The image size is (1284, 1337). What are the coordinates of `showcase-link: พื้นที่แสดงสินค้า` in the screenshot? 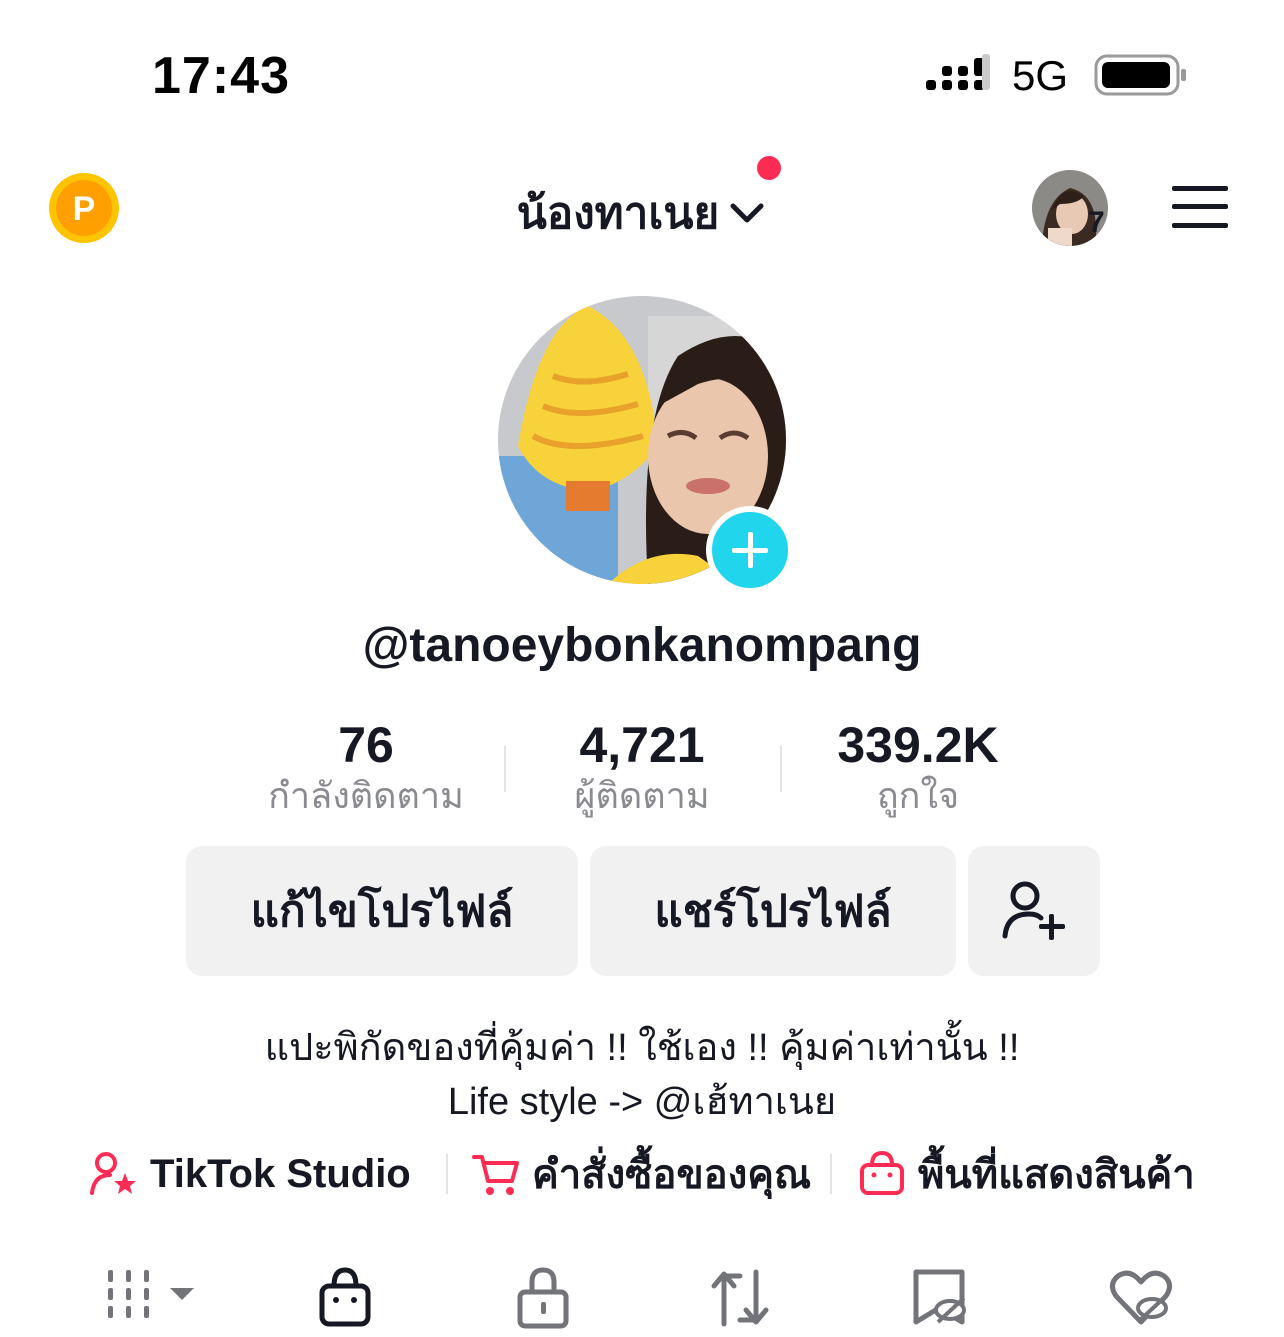 It's located at (1026, 1174).